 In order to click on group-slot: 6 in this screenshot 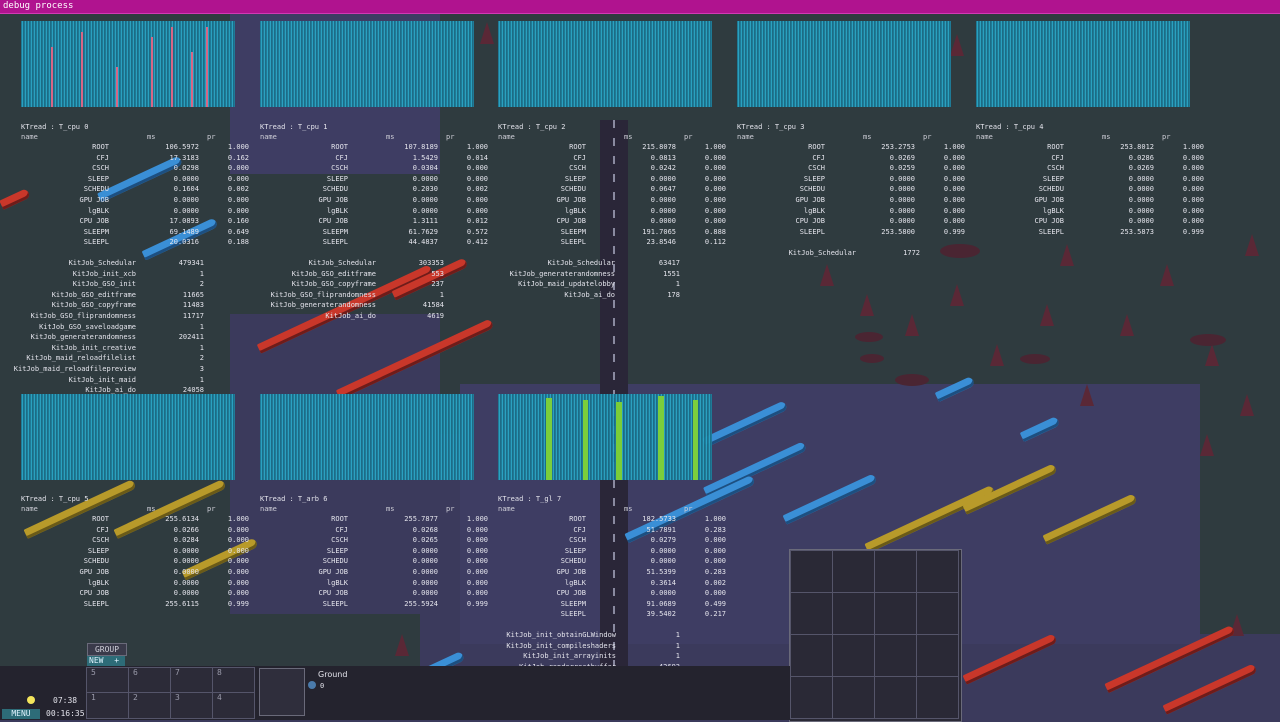, I will do `click(149, 680)`.